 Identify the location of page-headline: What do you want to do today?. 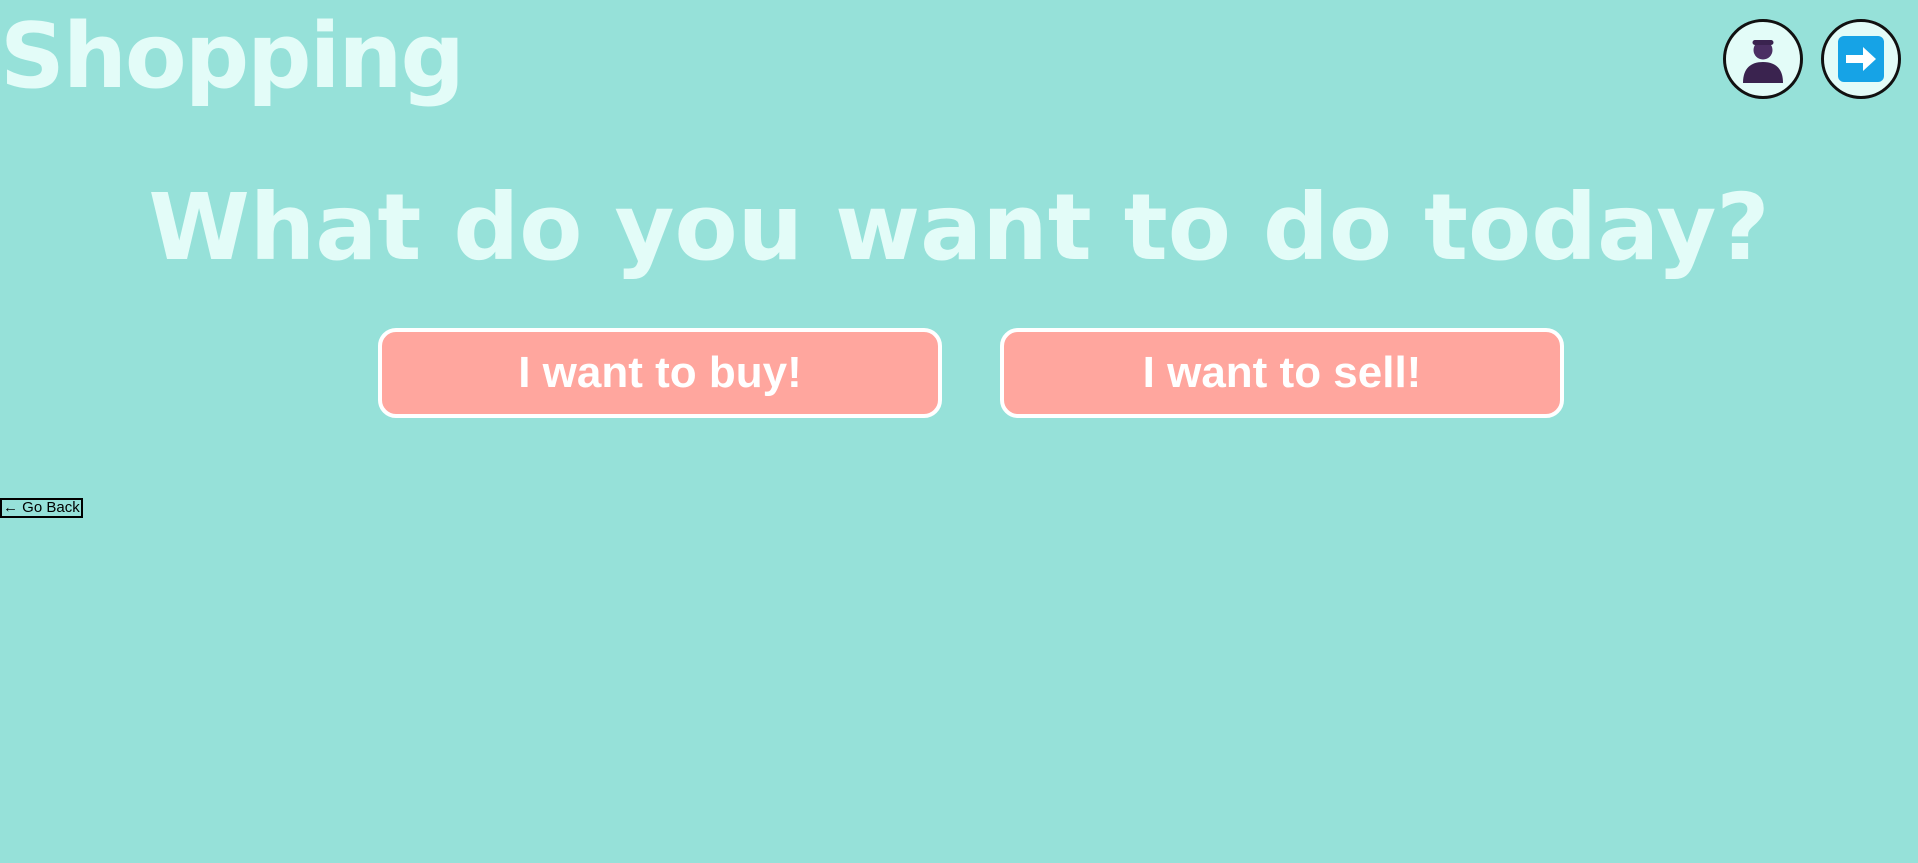
(959, 227).